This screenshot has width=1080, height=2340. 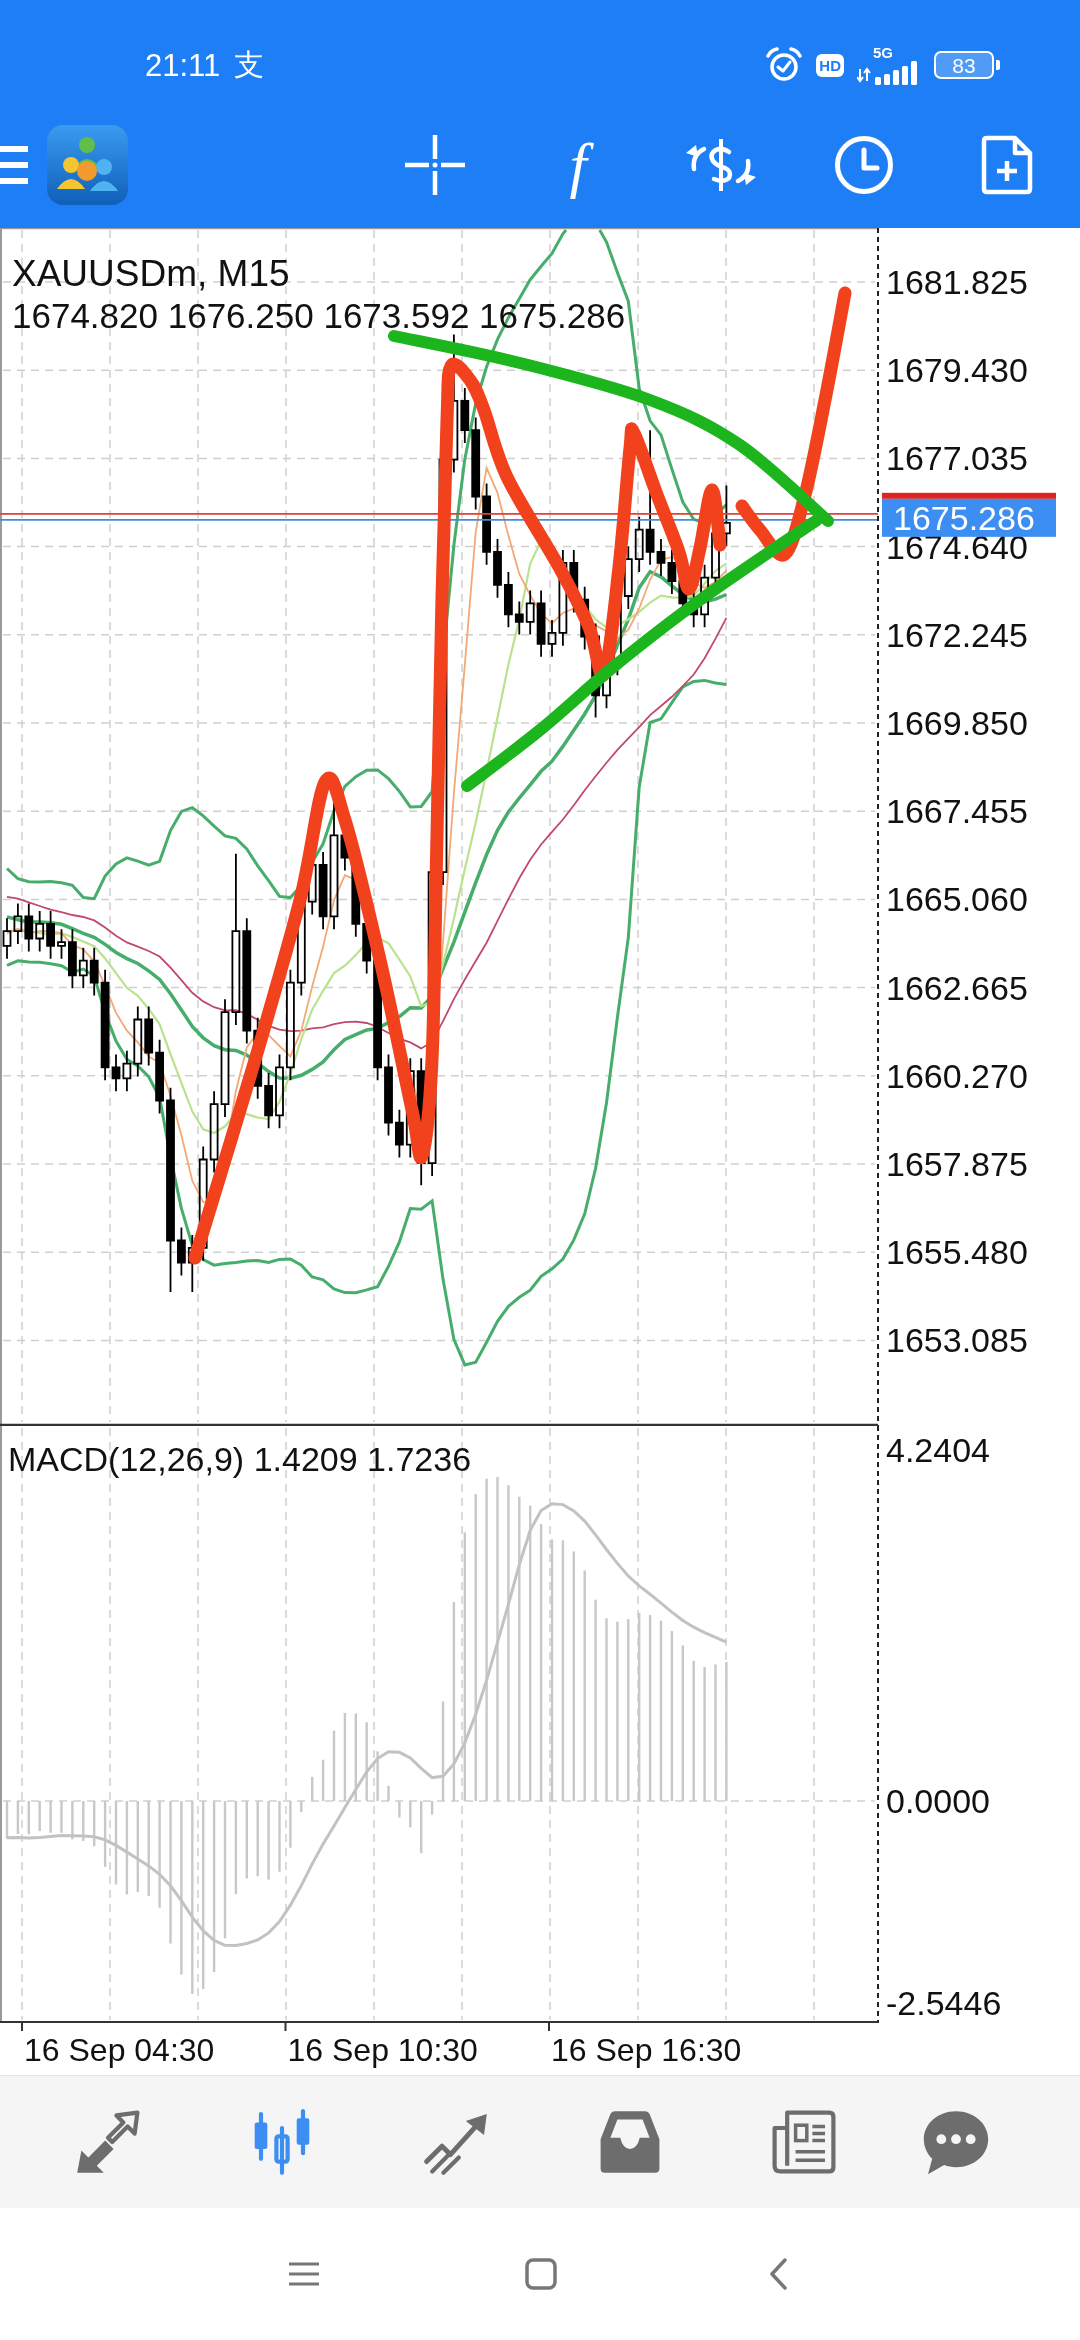 What do you see at coordinates (578, 165) in the screenshot?
I see `indicators-button: f` at bounding box center [578, 165].